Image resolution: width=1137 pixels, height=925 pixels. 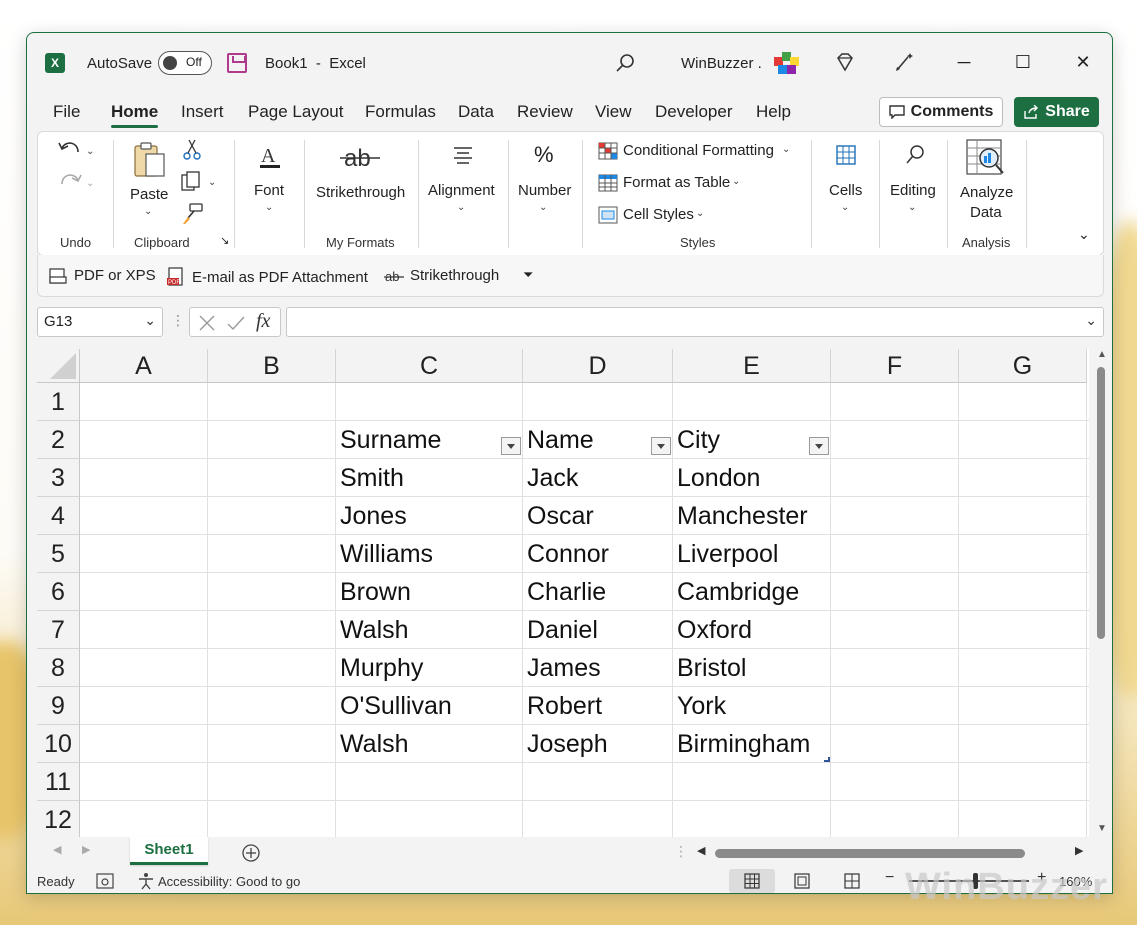 What do you see at coordinates (200, 182) in the screenshot?
I see `copy-icon: ⌄` at bounding box center [200, 182].